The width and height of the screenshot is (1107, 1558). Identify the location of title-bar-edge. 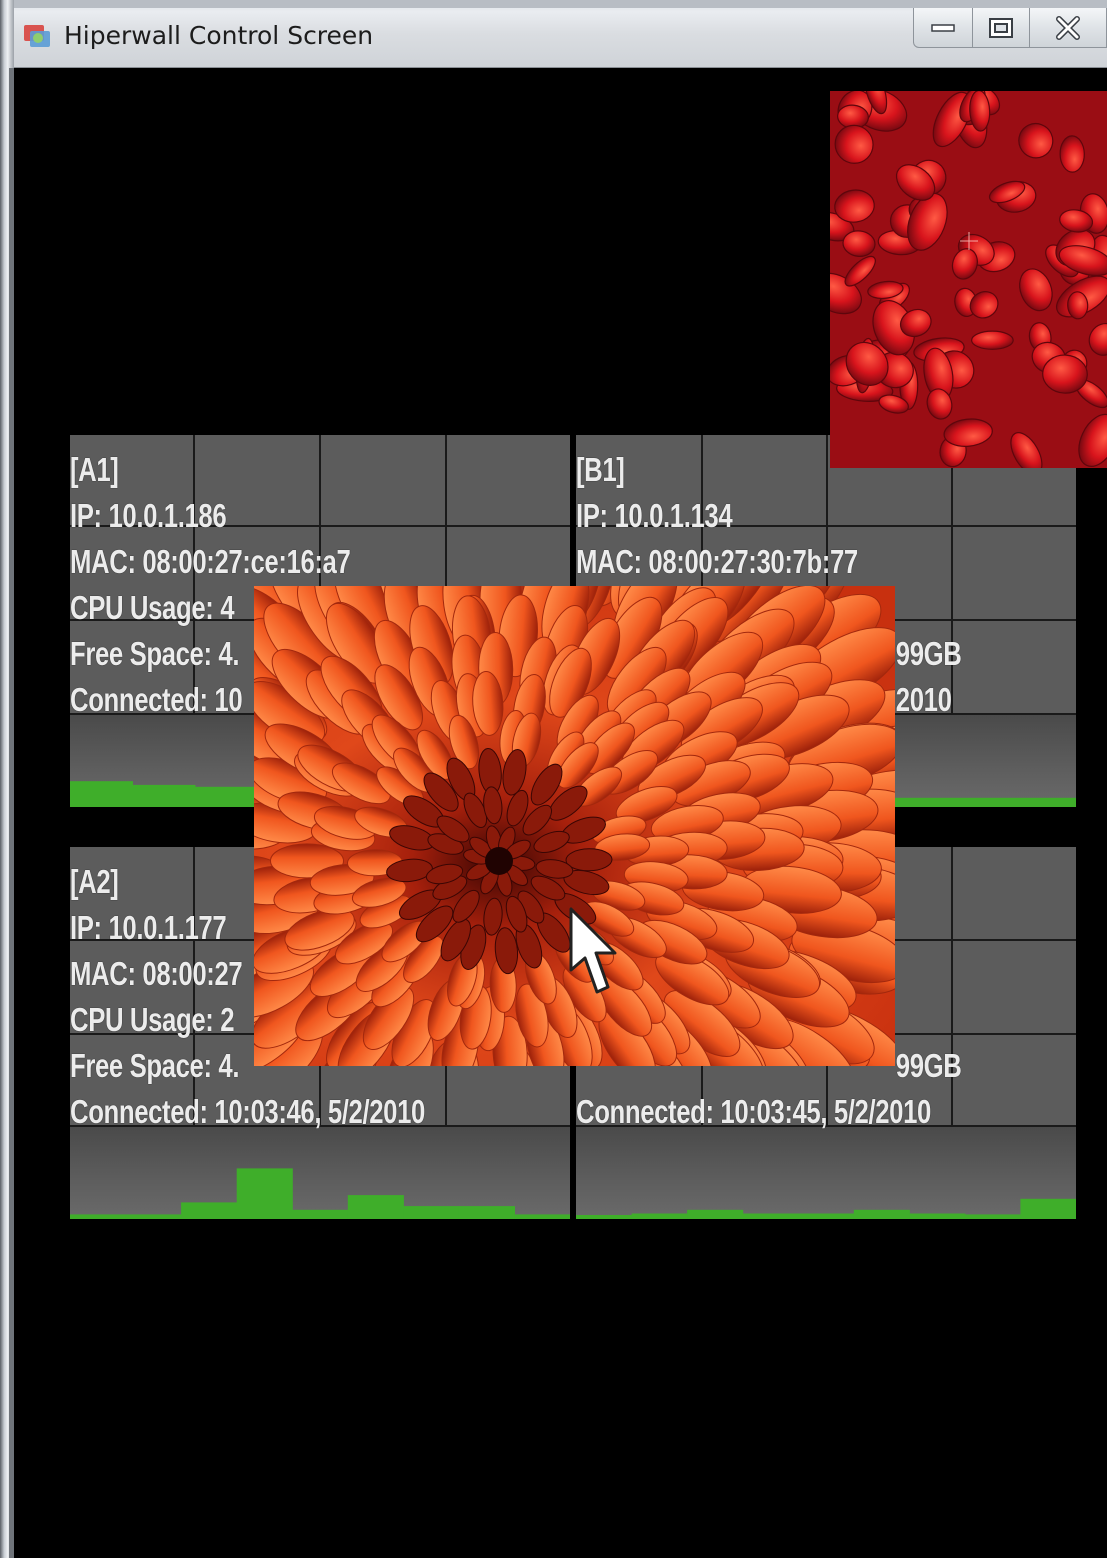
(553, 4).